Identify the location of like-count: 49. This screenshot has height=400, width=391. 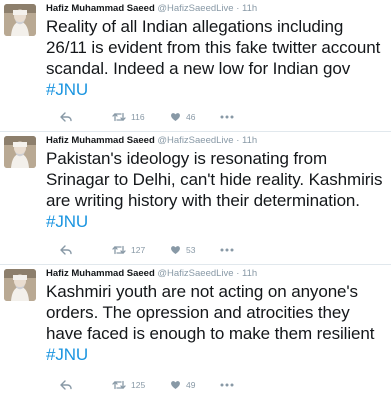
(191, 385).